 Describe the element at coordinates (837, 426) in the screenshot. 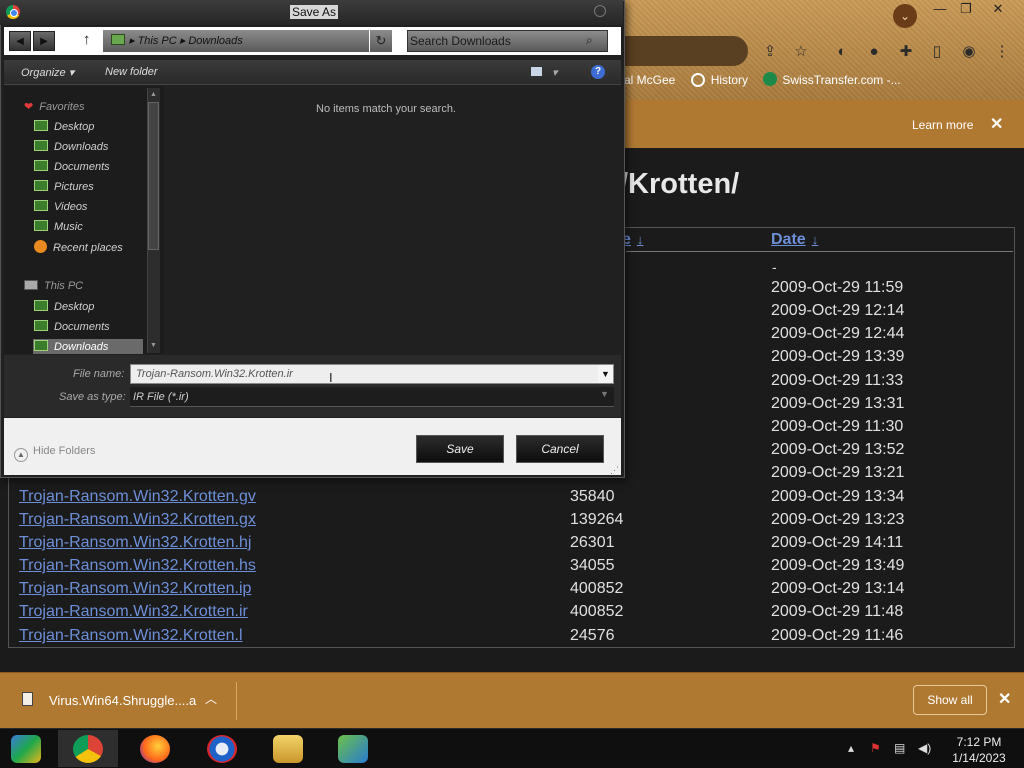

I see `table-date-cell: 2009-Oct-29 11:30` at that location.